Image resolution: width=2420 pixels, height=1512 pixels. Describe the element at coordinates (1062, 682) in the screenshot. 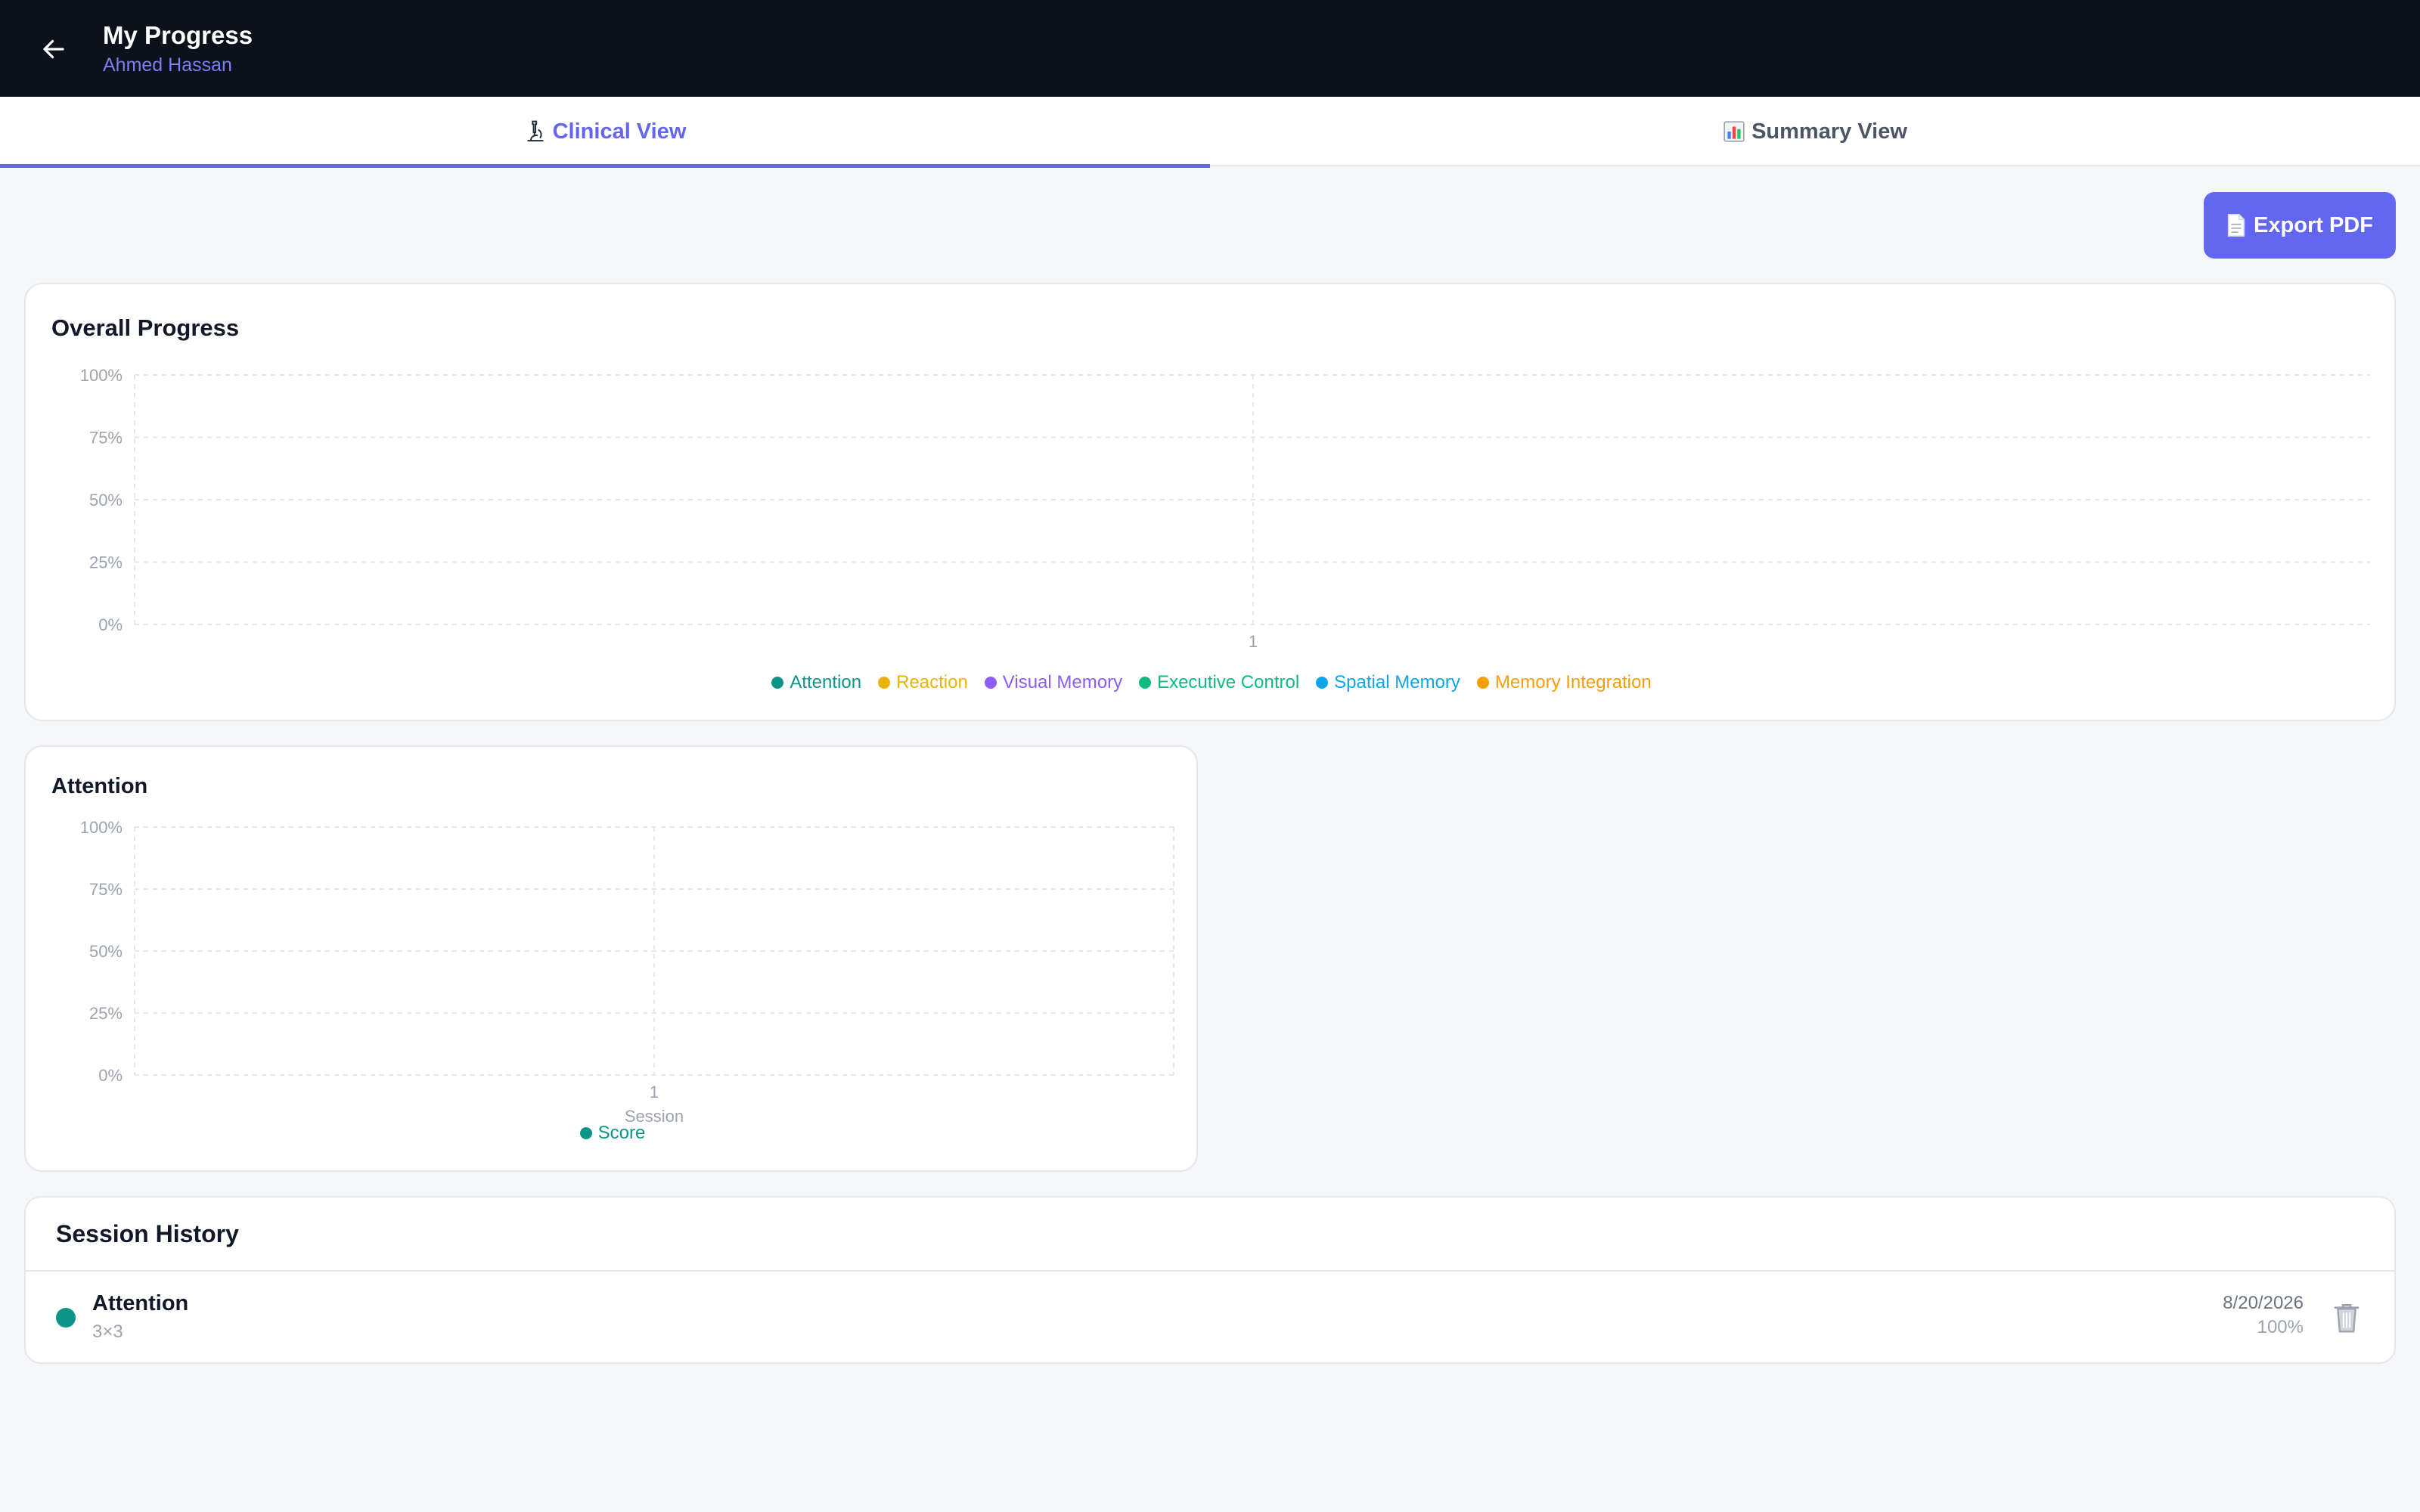

I see `legend-label: Visual Memory` at that location.